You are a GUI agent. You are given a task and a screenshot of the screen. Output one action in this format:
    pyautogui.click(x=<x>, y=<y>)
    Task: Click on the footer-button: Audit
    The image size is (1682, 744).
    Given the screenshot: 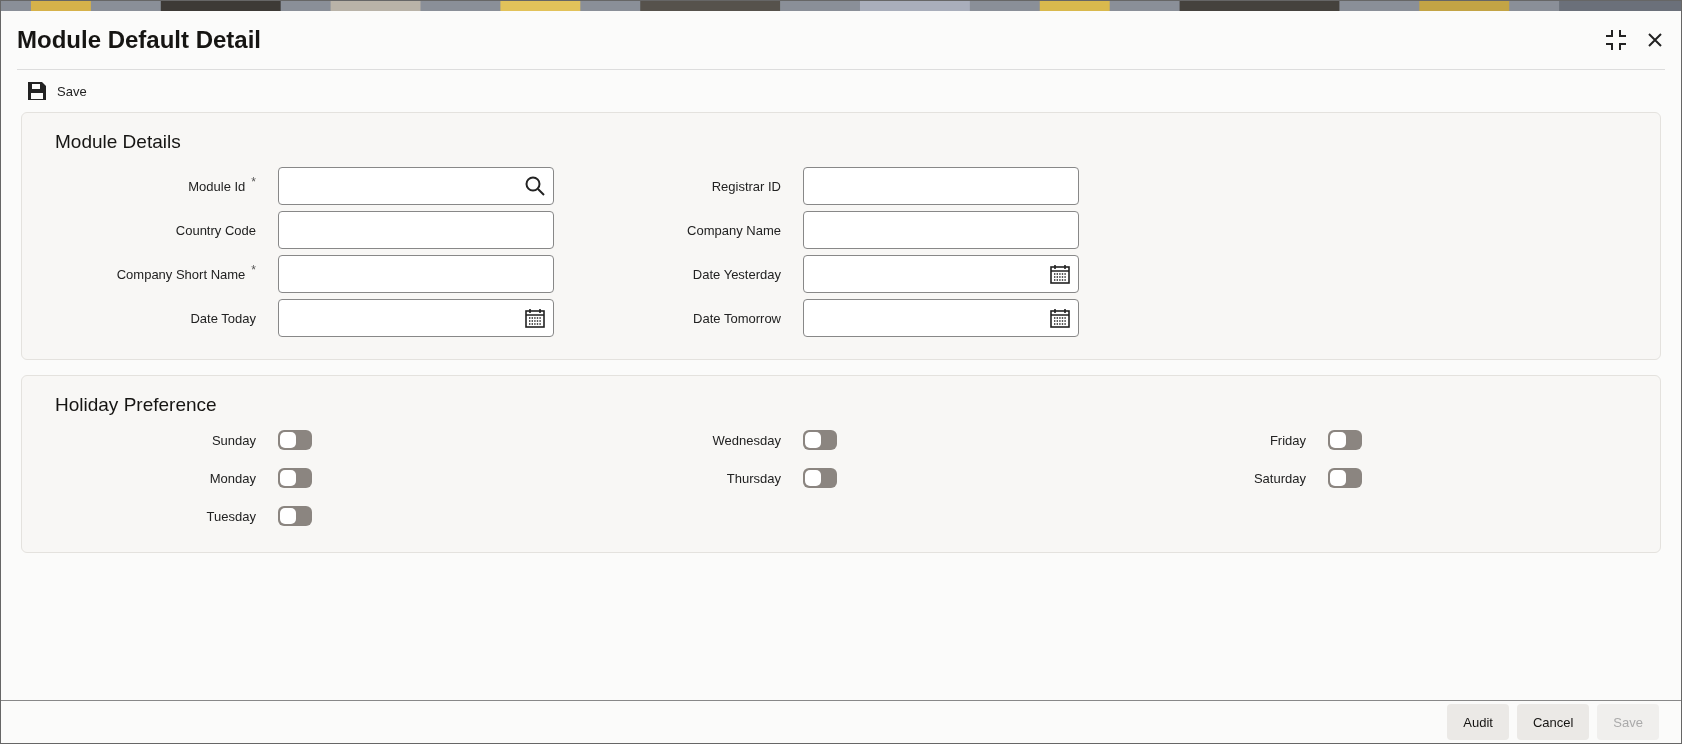 What is the action you would take?
    pyautogui.click(x=1478, y=722)
    